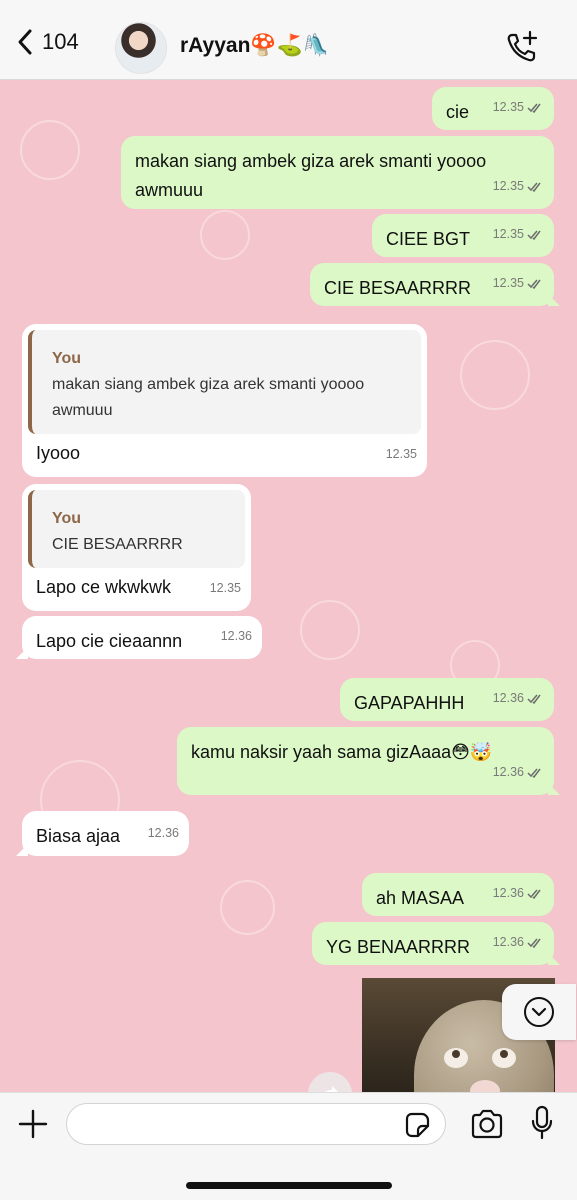 The width and height of the screenshot is (577, 1200). I want to click on message-text: Lapo ce wkwkwk, so click(104, 587).